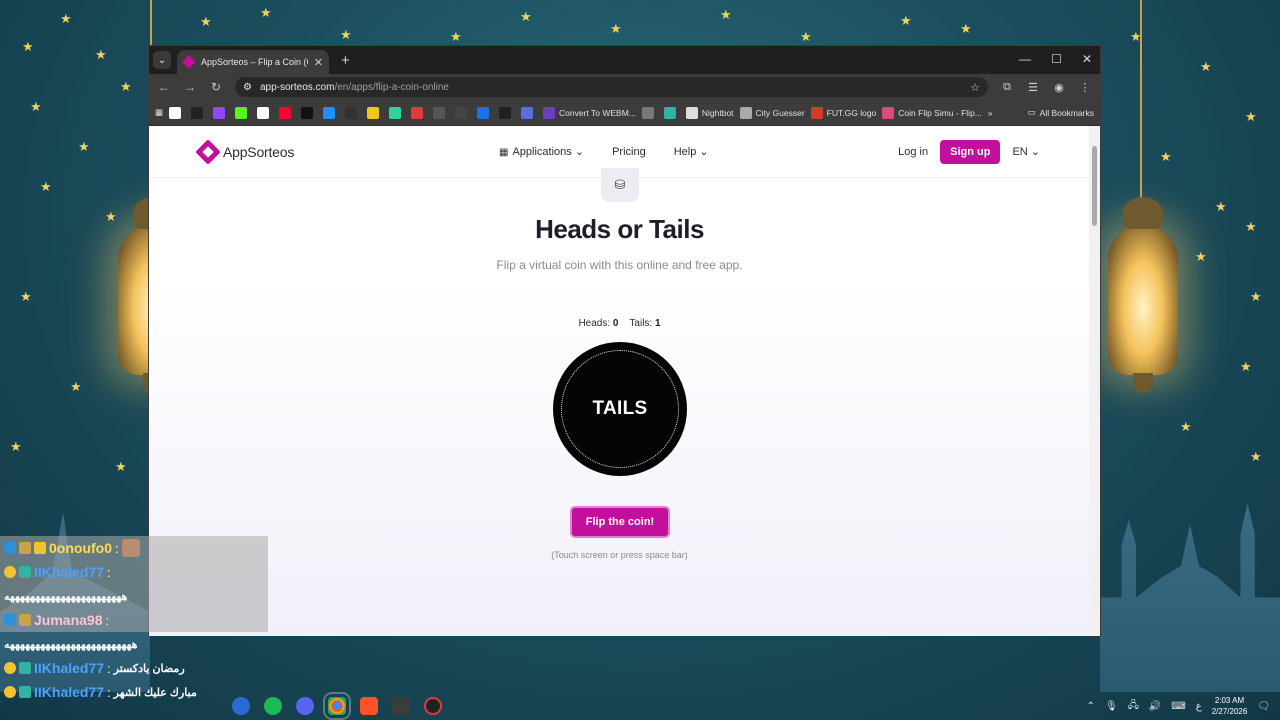  What do you see at coordinates (1094, 186) in the screenshot?
I see `scrollbar-thumb` at bounding box center [1094, 186].